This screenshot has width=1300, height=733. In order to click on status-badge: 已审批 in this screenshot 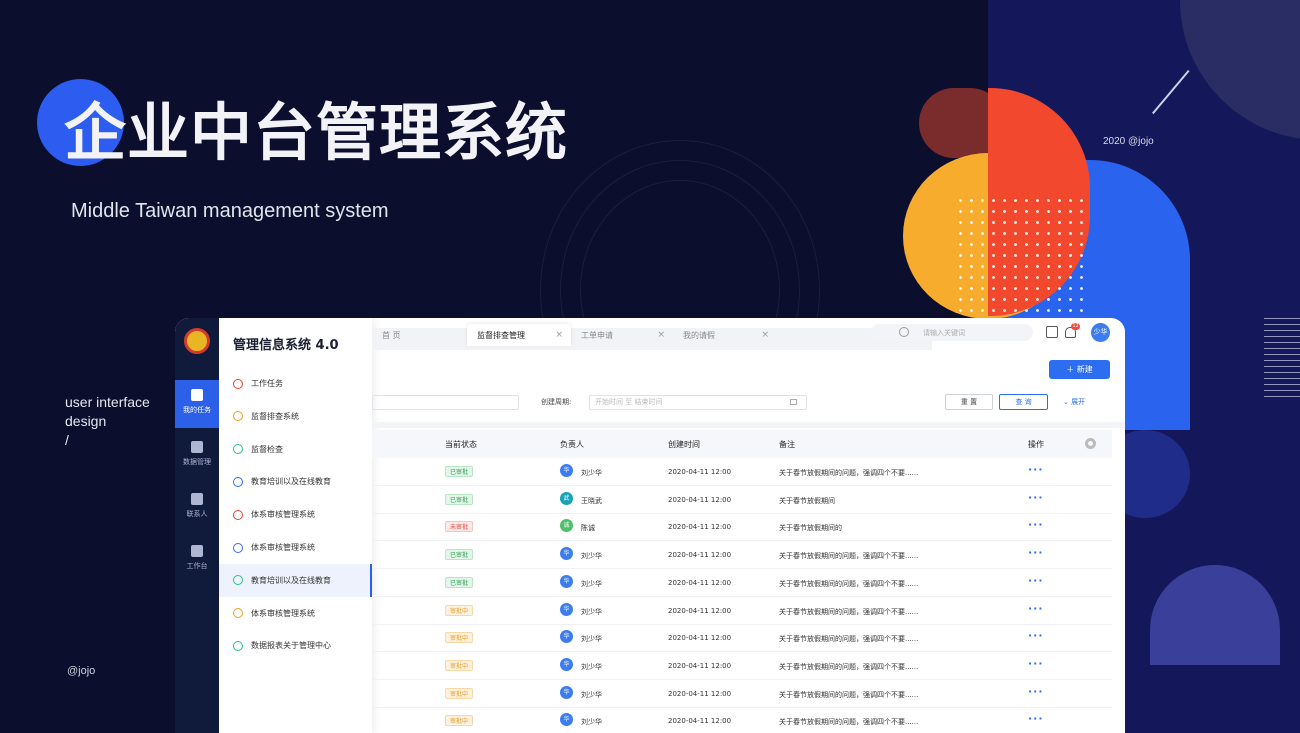, I will do `click(459, 499)`.